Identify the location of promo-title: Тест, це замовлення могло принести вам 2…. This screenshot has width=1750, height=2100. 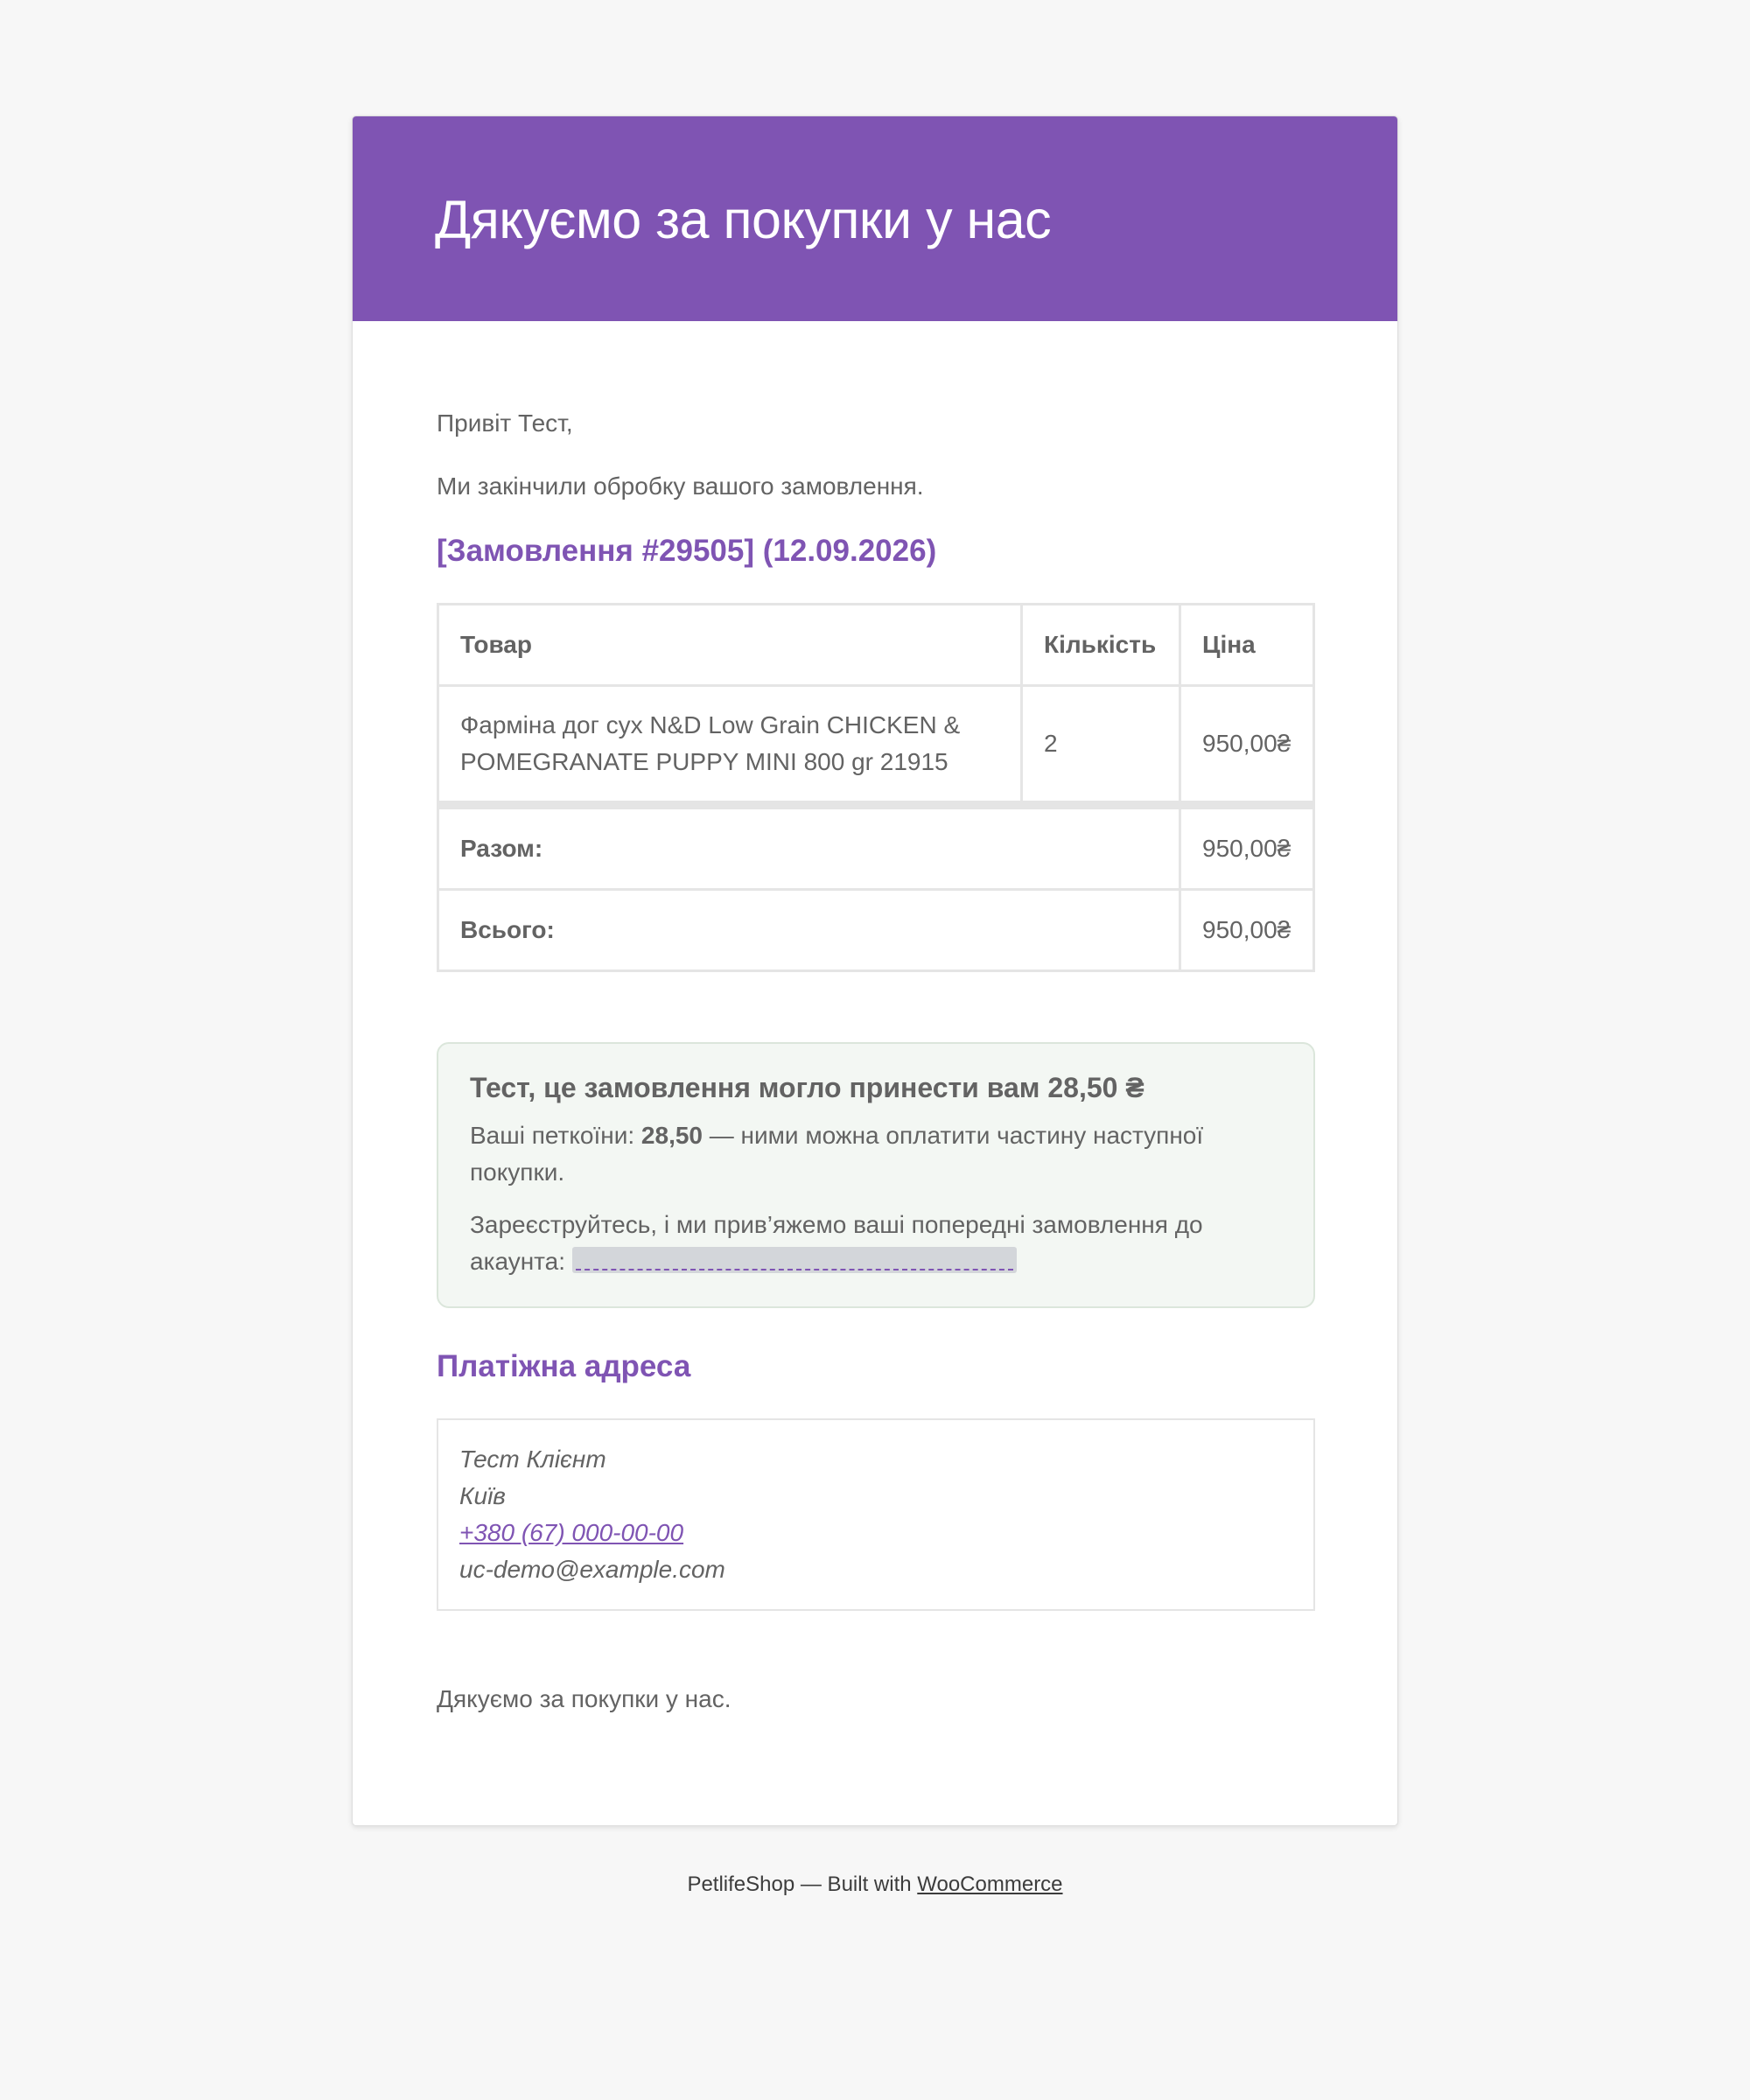
(807, 1087).